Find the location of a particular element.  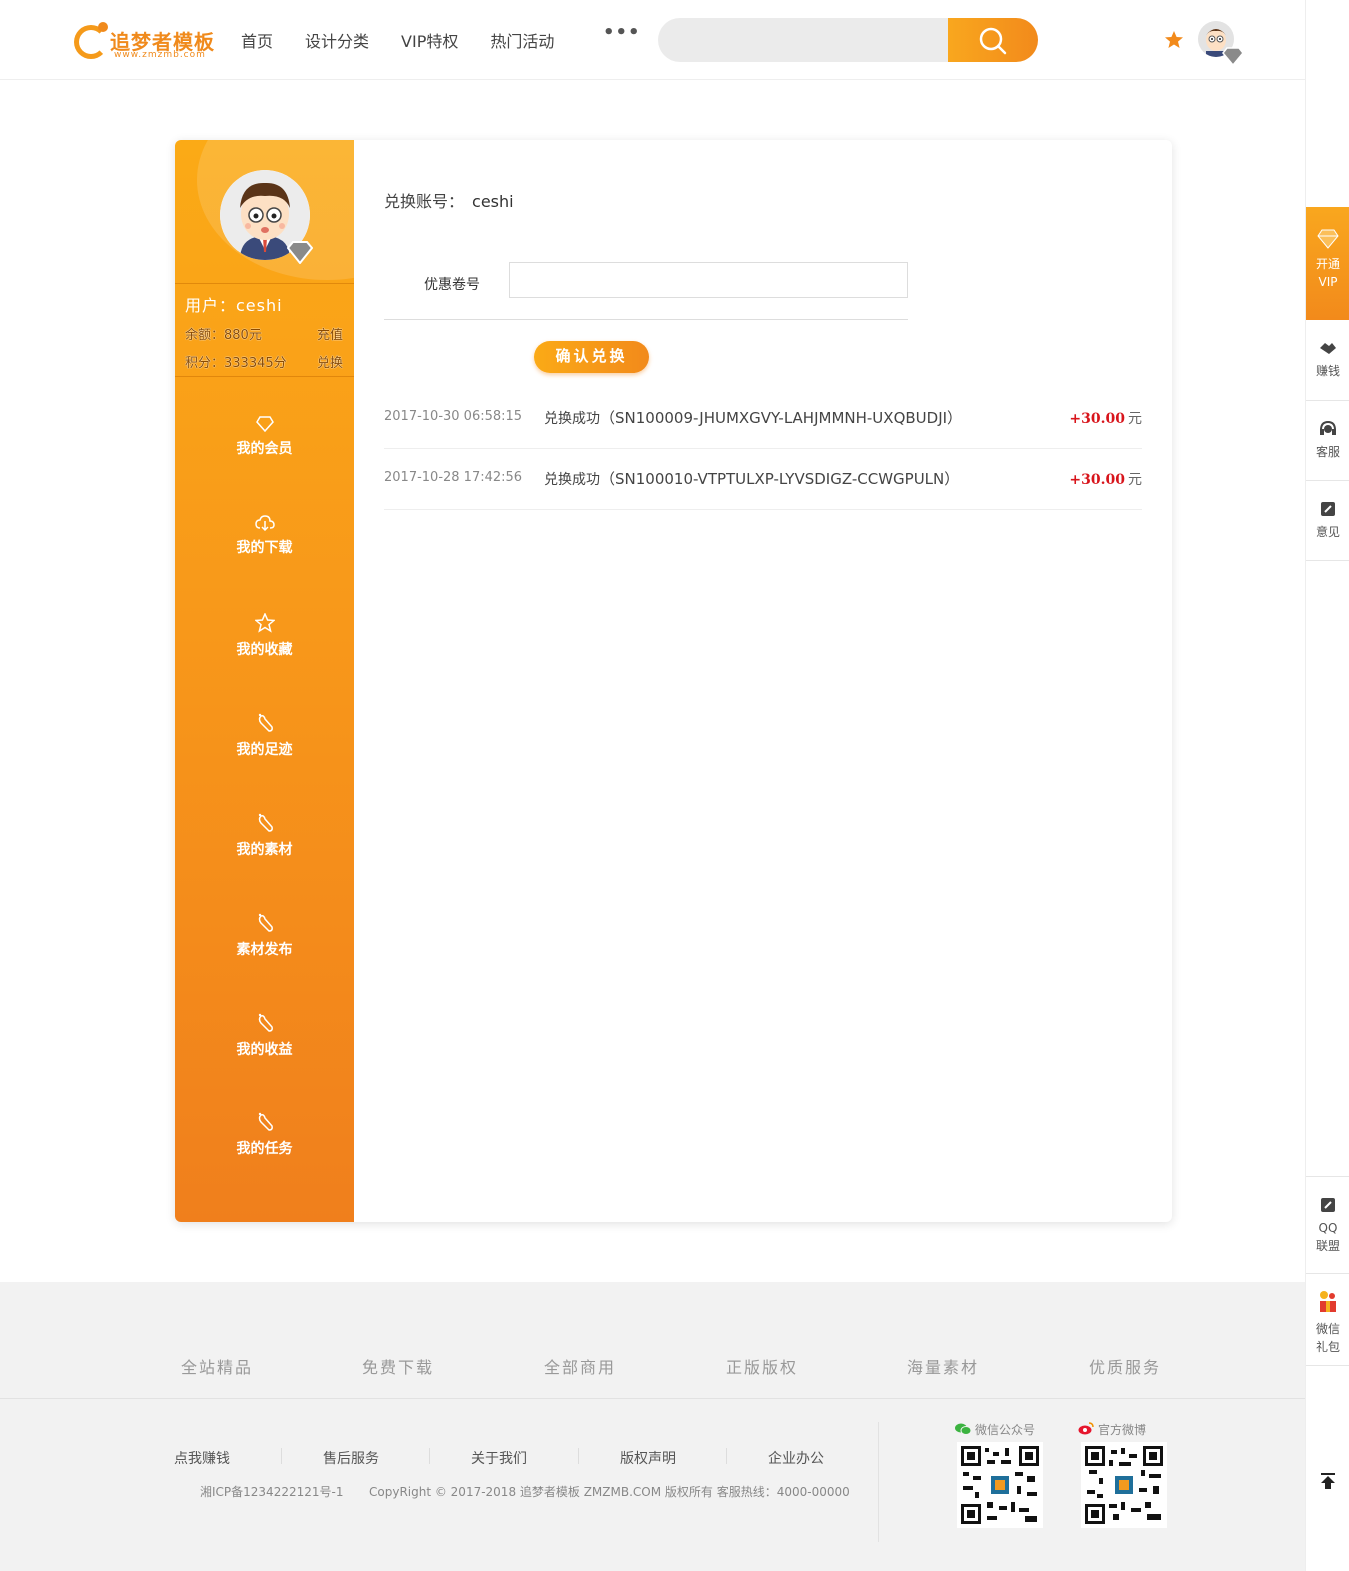

nav-design-categories: 设计分类 is located at coordinates (337, 40).